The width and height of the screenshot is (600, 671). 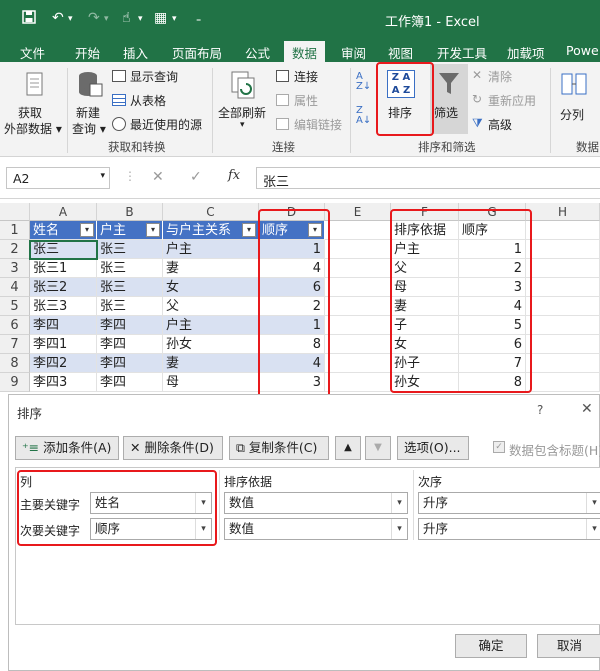 I want to click on tab-file: 文件, so click(x=32, y=51).